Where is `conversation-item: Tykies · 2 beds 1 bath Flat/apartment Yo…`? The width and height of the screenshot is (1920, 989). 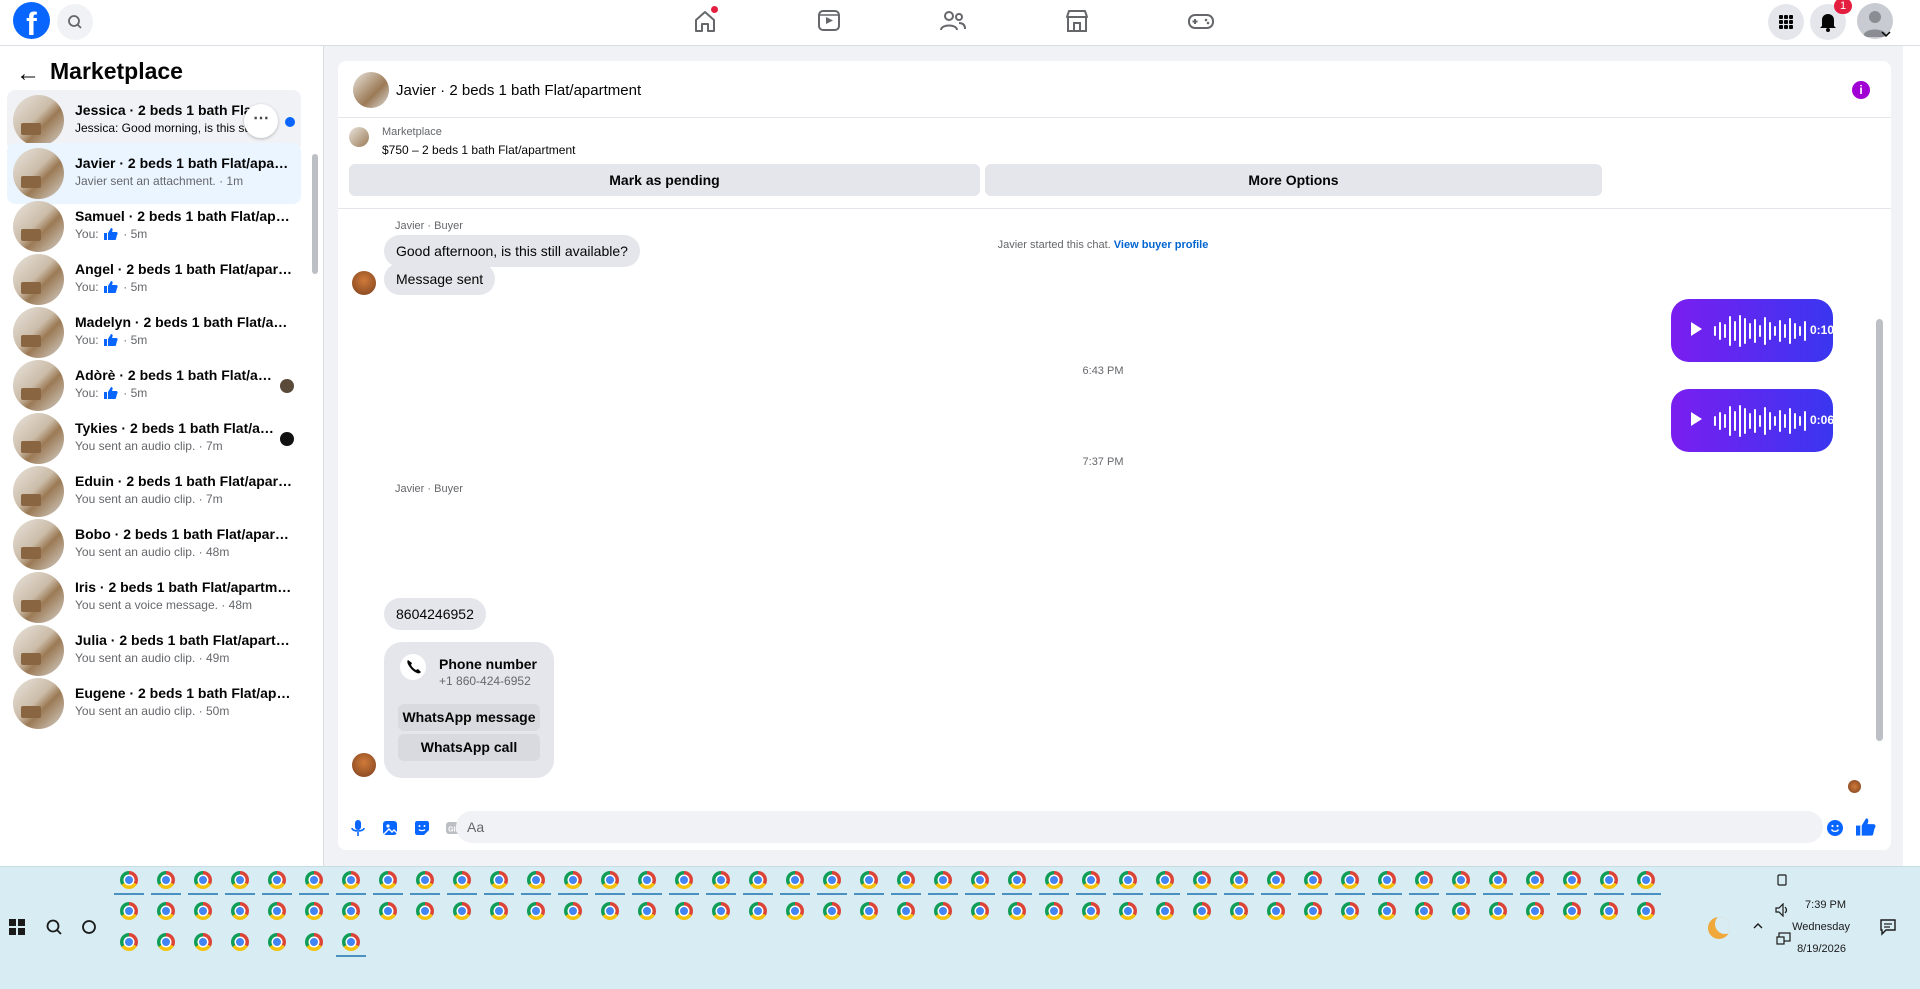
conversation-item: Tykies · 2 beds 1 bath Flat/apartment Yo… is located at coordinates (154, 438).